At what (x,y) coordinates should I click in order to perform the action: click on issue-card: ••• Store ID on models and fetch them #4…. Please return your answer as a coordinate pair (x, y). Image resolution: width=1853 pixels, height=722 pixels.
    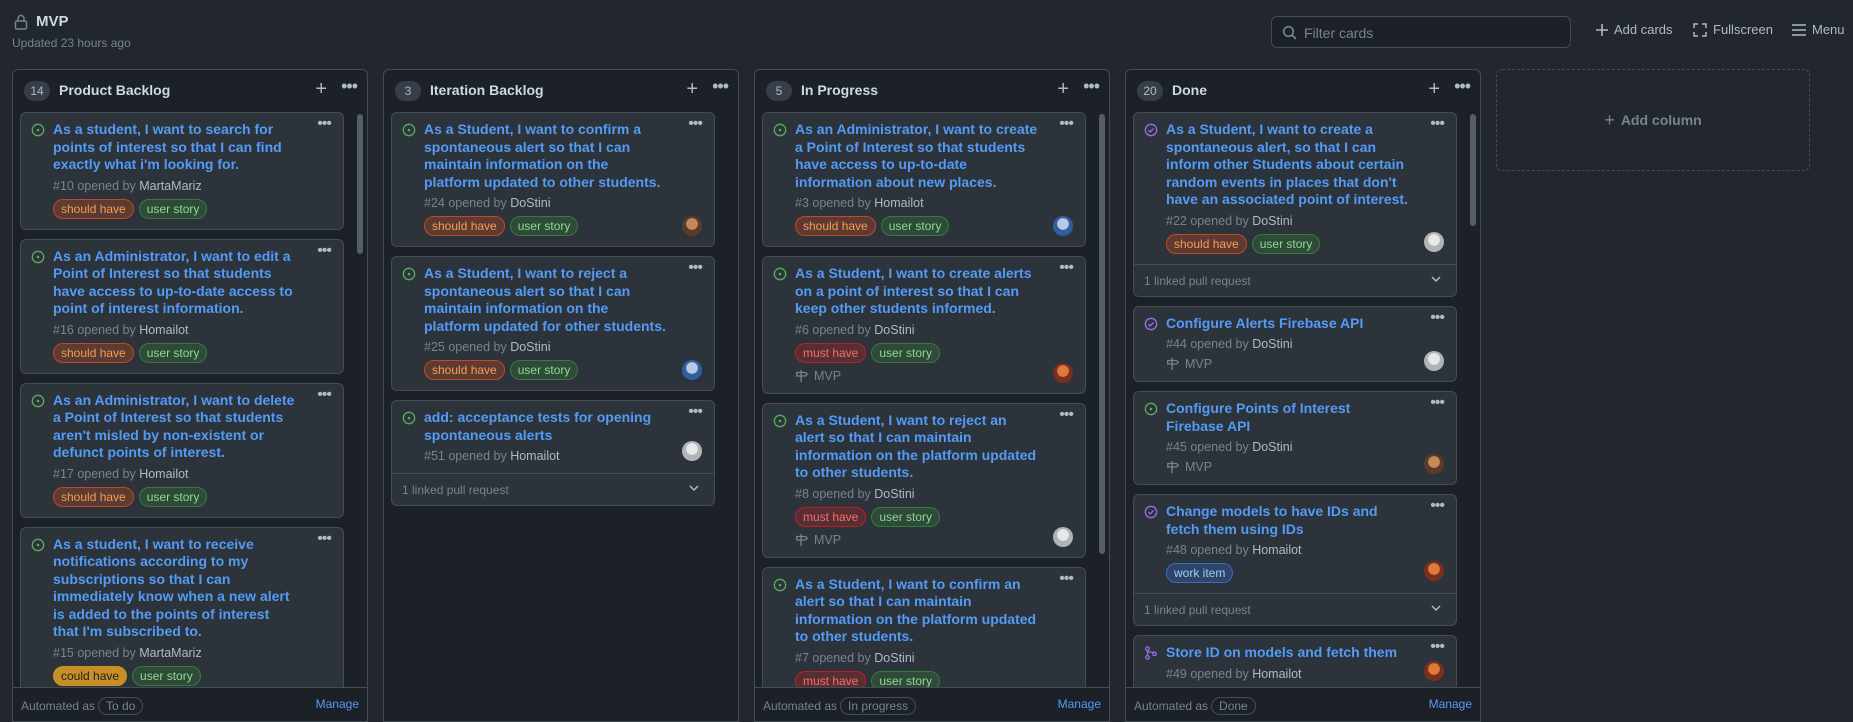
    Looking at the image, I should click on (1295, 662).